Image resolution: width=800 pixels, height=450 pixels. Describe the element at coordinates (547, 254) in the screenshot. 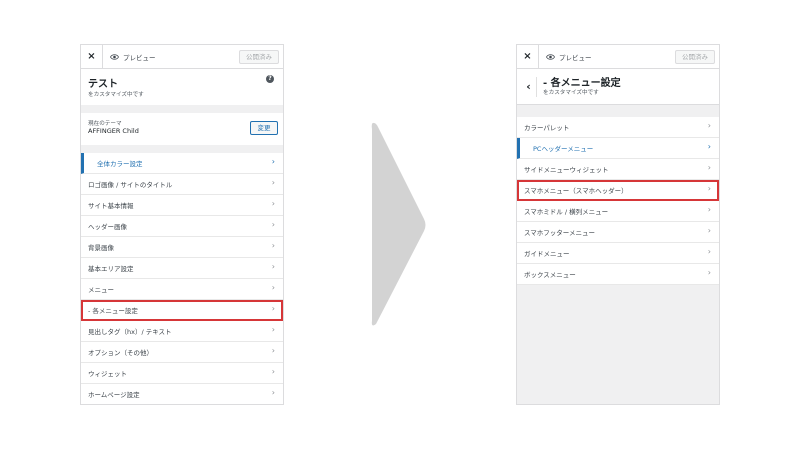

I see `menu-item-label: ガイドメニュー` at that location.